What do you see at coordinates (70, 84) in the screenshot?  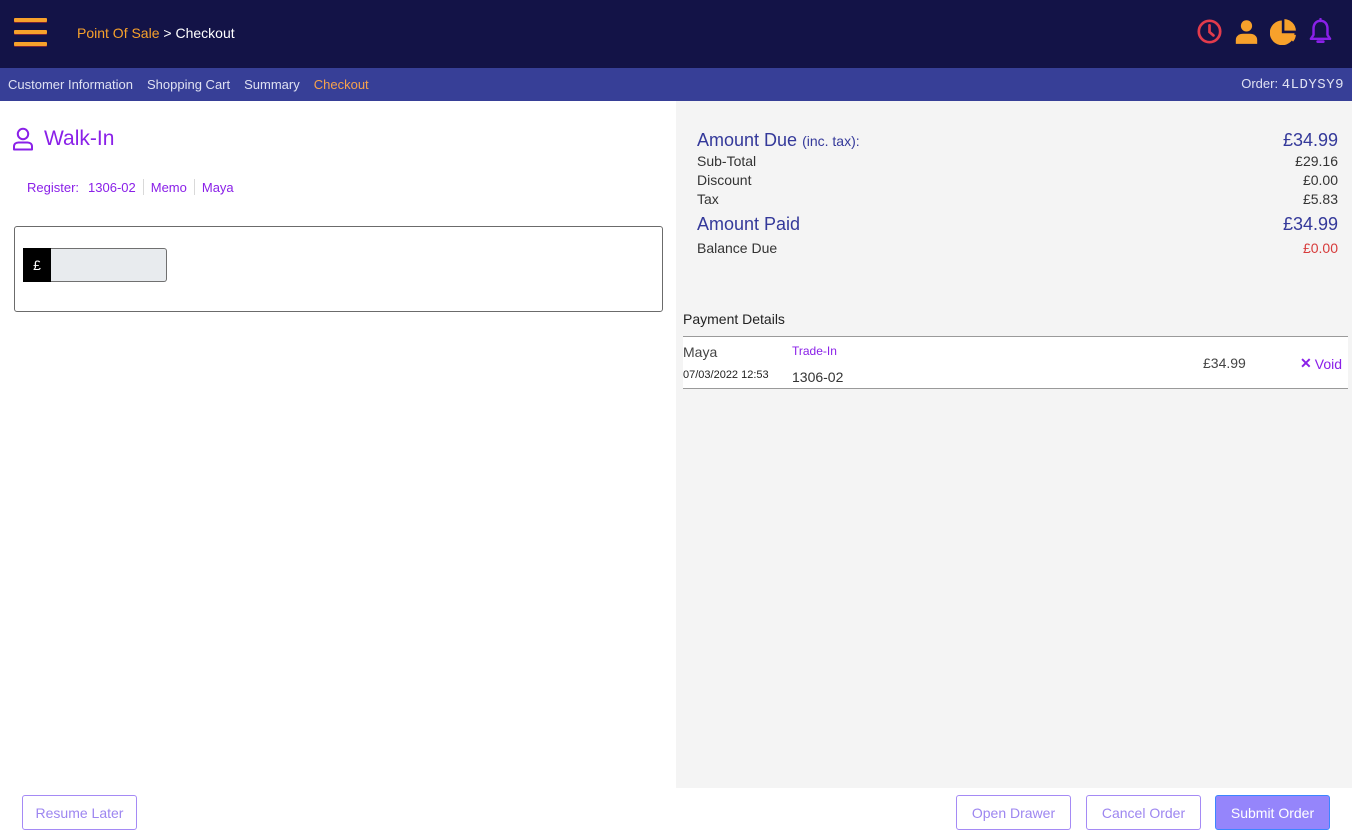 I see `tab-customer-information: Customer Information` at bounding box center [70, 84].